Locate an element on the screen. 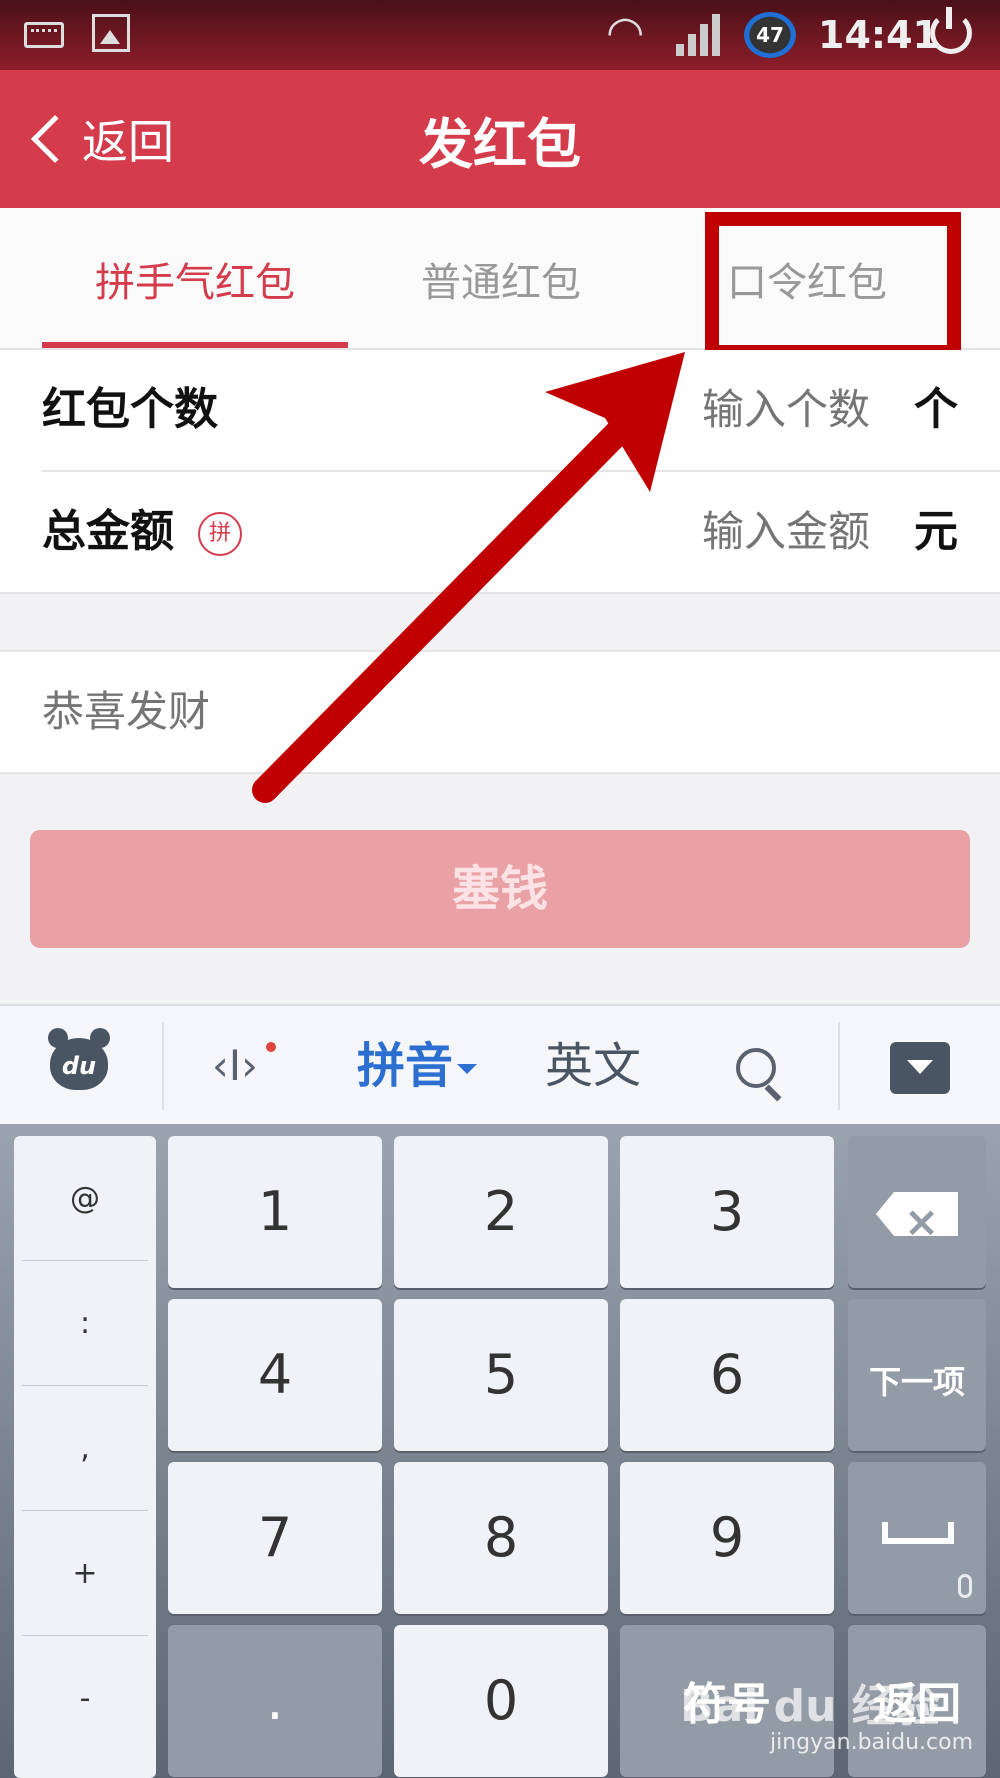 The width and height of the screenshot is (1000, 1778). title-bar: 返回 发红包 is located at coordinates (500, 139).